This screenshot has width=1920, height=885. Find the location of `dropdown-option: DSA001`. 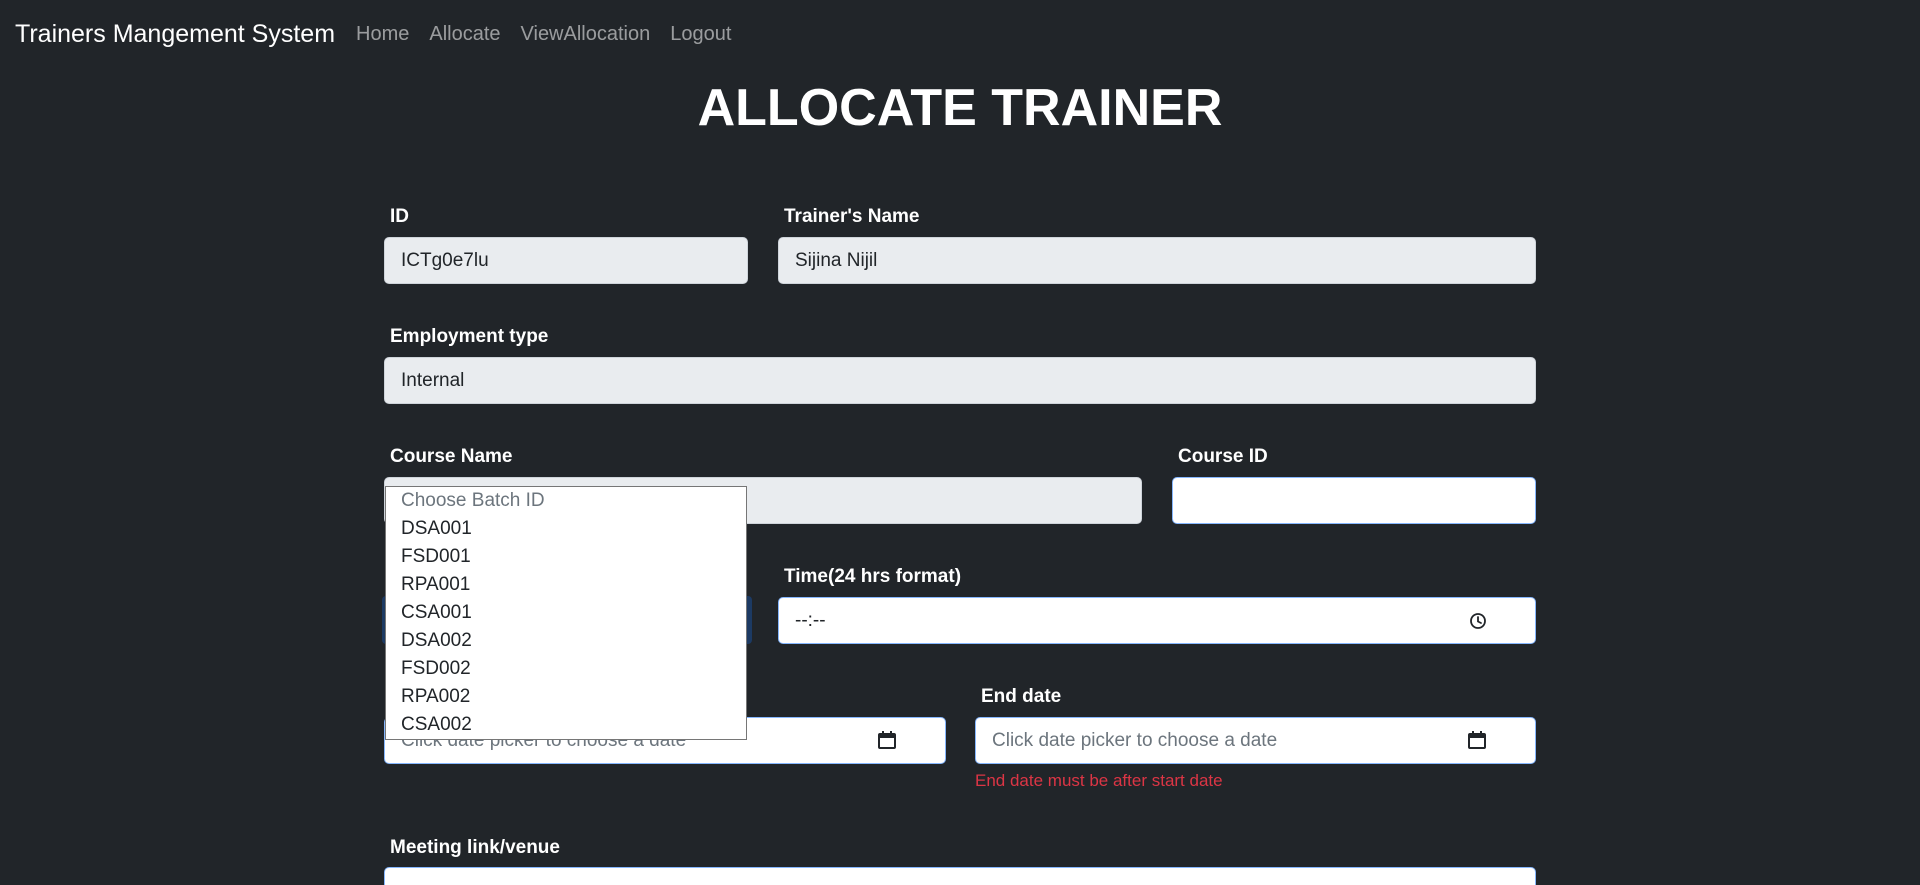

dropdown-option: DSA001 is located at coordinates (566, 529).